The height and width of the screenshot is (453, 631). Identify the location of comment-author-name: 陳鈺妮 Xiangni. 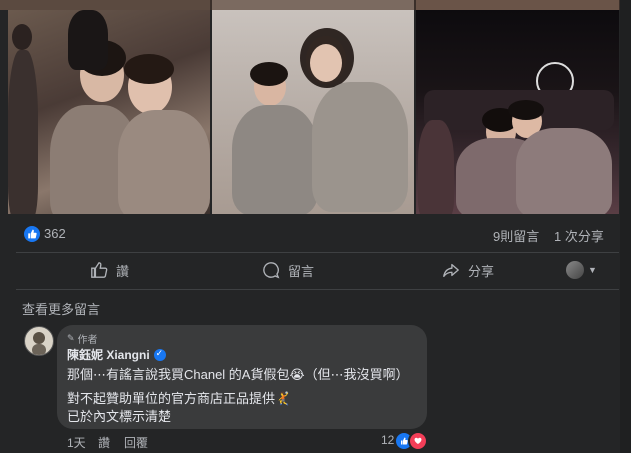
(108, 354).